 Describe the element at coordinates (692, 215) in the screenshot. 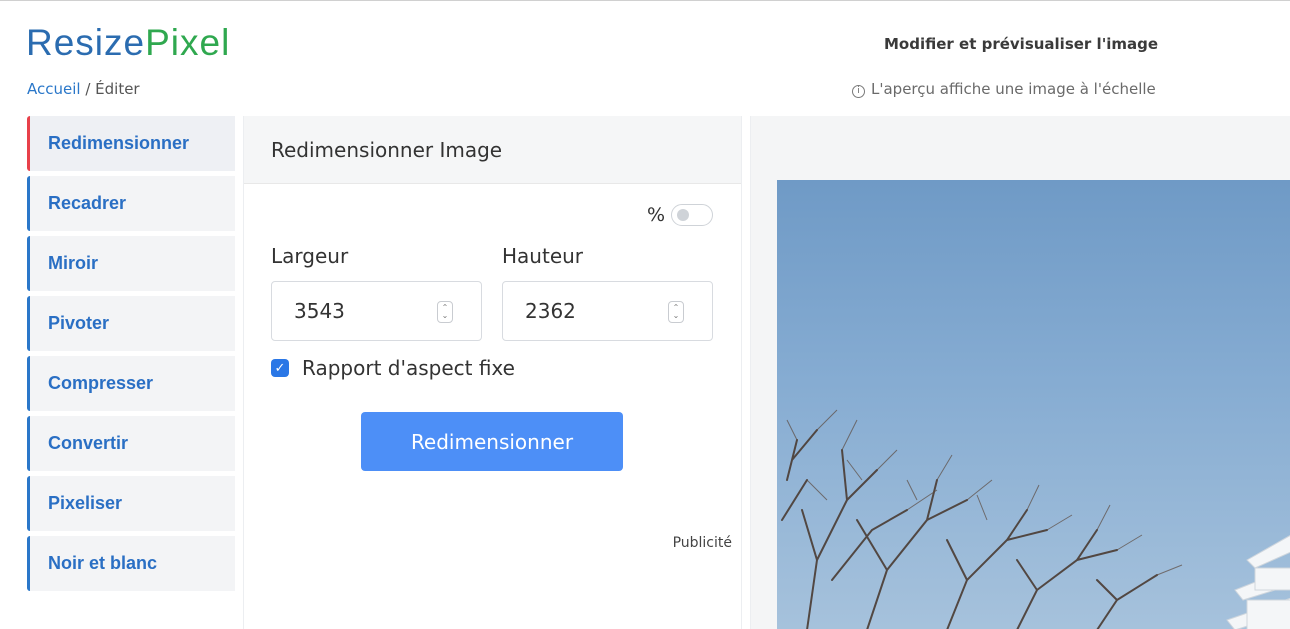

I see `percent-toggle` at that location.